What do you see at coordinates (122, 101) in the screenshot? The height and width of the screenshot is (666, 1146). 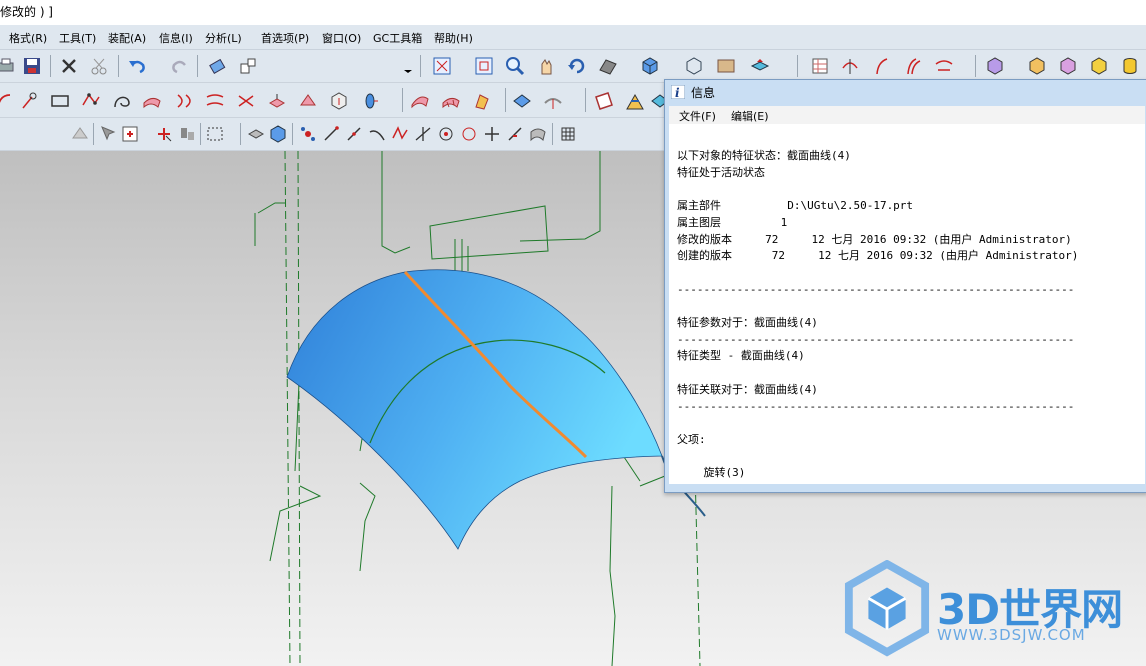 I see `spline-icon` at bounding box center [122, 101].